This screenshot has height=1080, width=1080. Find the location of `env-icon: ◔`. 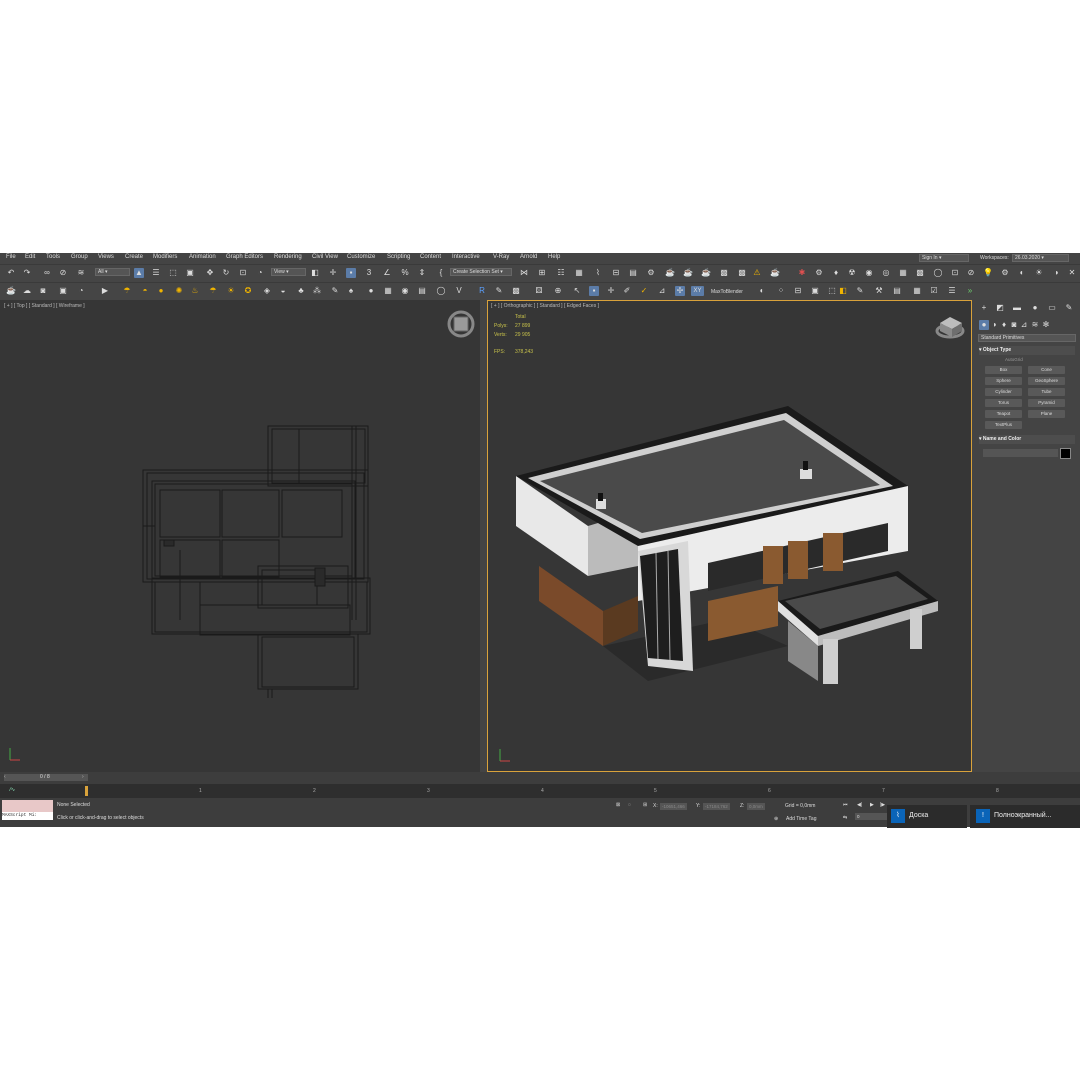

env-icon: ◔ is located at coordinates (81, 291).